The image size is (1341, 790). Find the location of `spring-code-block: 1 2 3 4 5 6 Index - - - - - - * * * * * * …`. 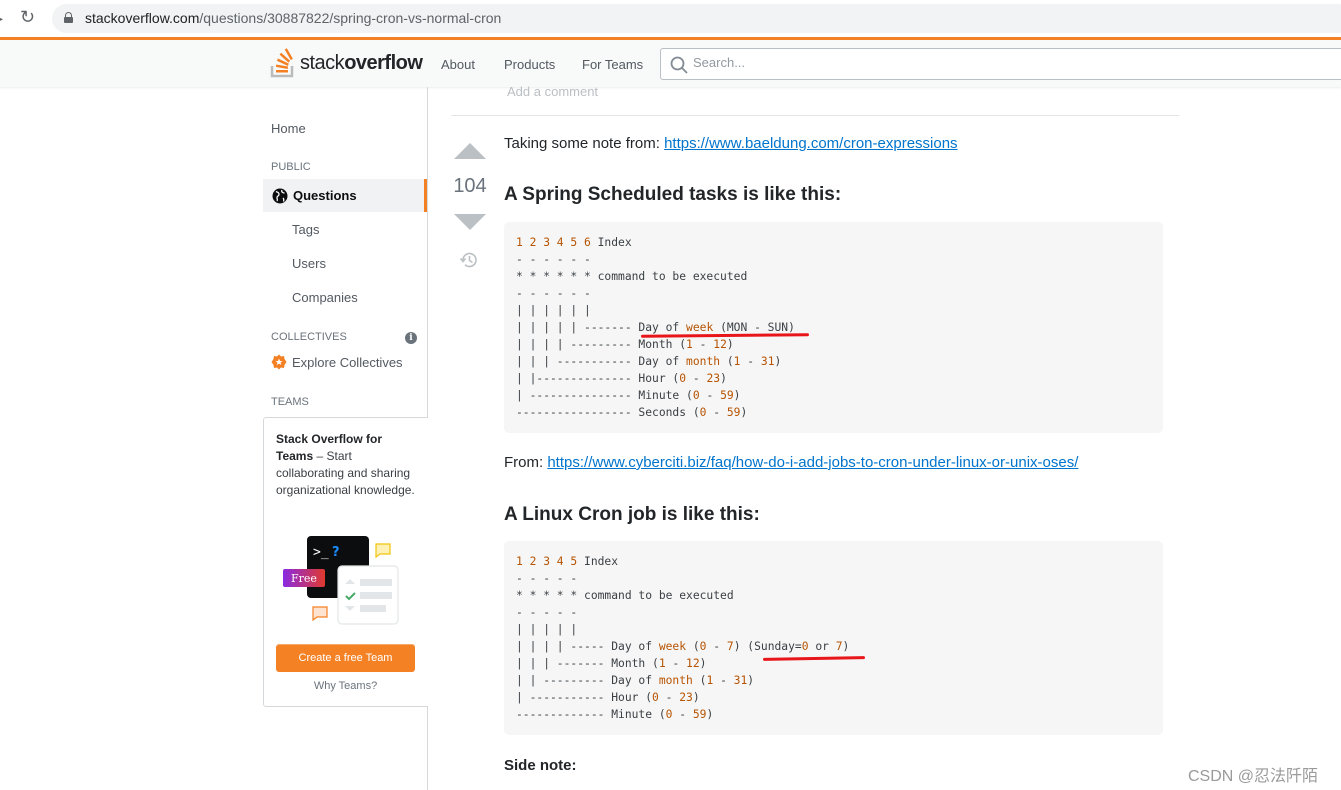

spring-code-block: 1 2 3 4 5 6 Index - - - - - - * * * * * * … is located at coordinates (833, 327).